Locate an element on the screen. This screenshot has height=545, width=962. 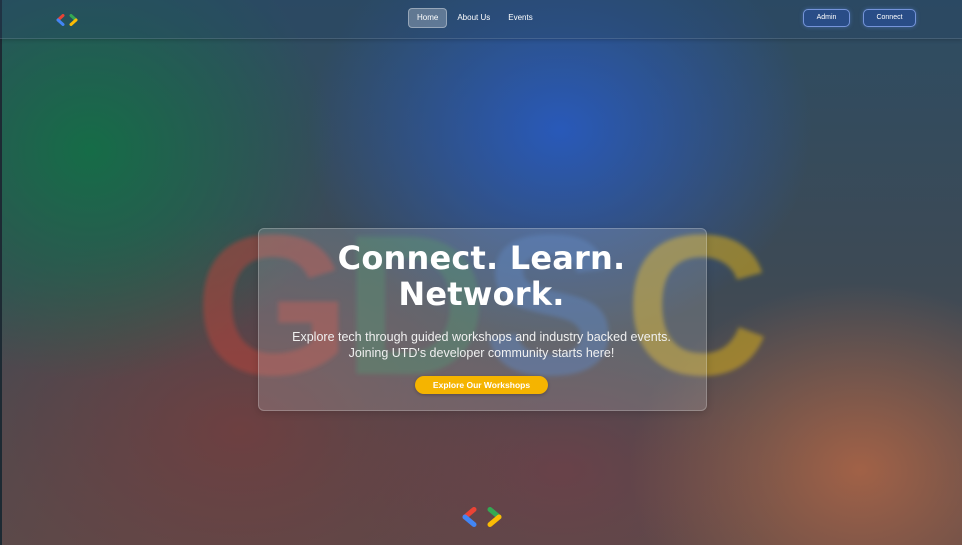
nav-links: Home About Us Events is located at coordinates (475, 18).